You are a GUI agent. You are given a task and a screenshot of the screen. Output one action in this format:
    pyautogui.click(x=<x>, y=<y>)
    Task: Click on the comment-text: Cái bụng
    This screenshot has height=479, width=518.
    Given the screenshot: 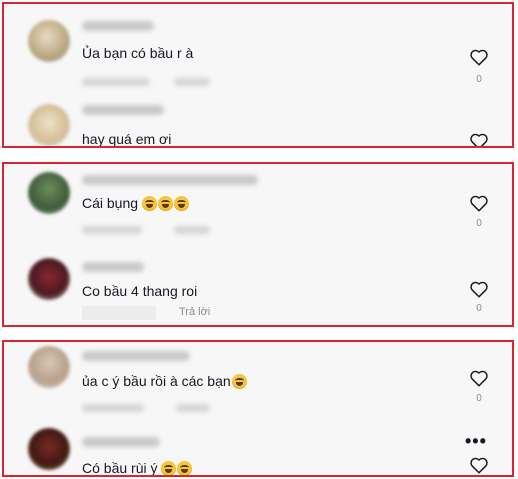 What is the action you would take?
    pyautogui.click(x=136, y=203)
    